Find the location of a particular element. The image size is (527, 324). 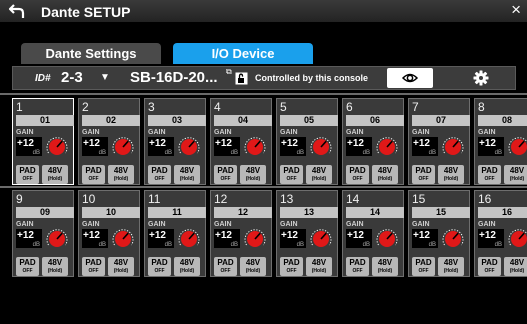

channel-strip-1: 1 01 GAIN +12 dB PAD OFF 48V (Hold) is located at coordinates (43, 141).